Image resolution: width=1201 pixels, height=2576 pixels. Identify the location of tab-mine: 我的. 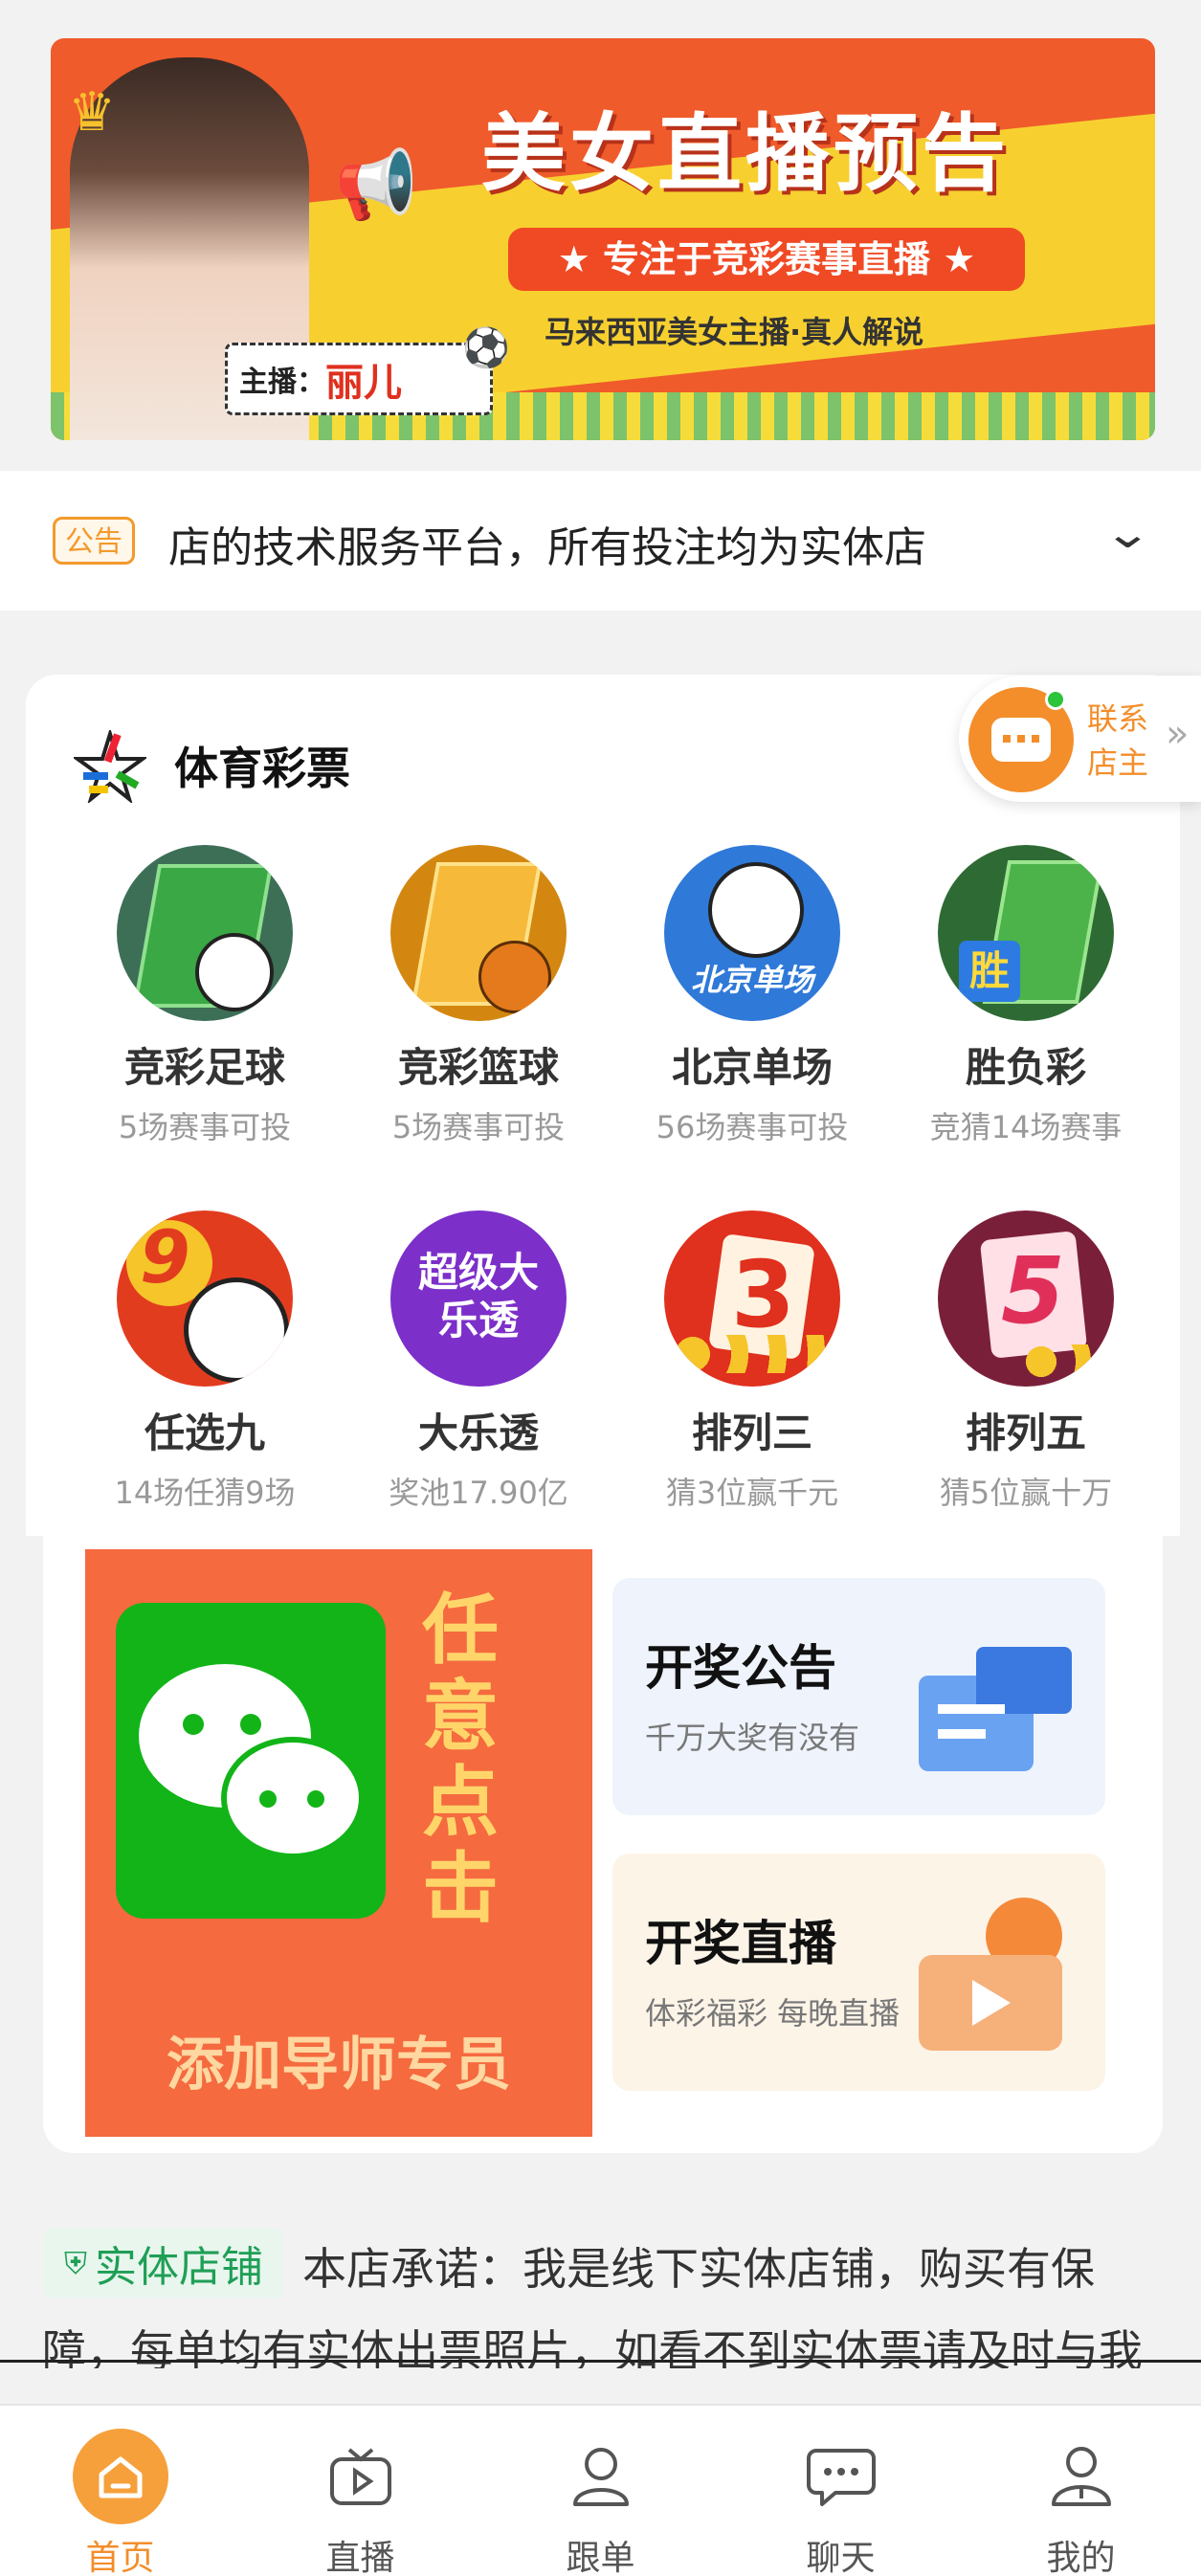
(1081, 2497).